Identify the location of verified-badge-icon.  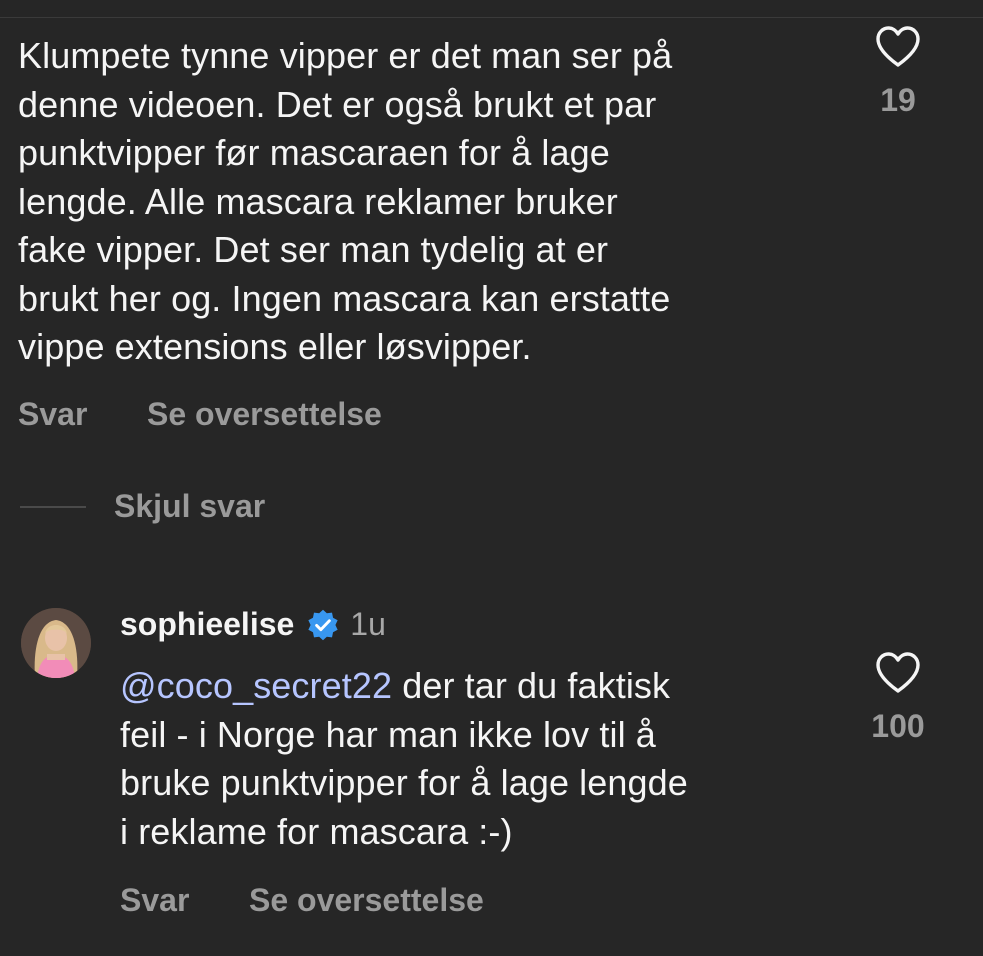
(323, 624).